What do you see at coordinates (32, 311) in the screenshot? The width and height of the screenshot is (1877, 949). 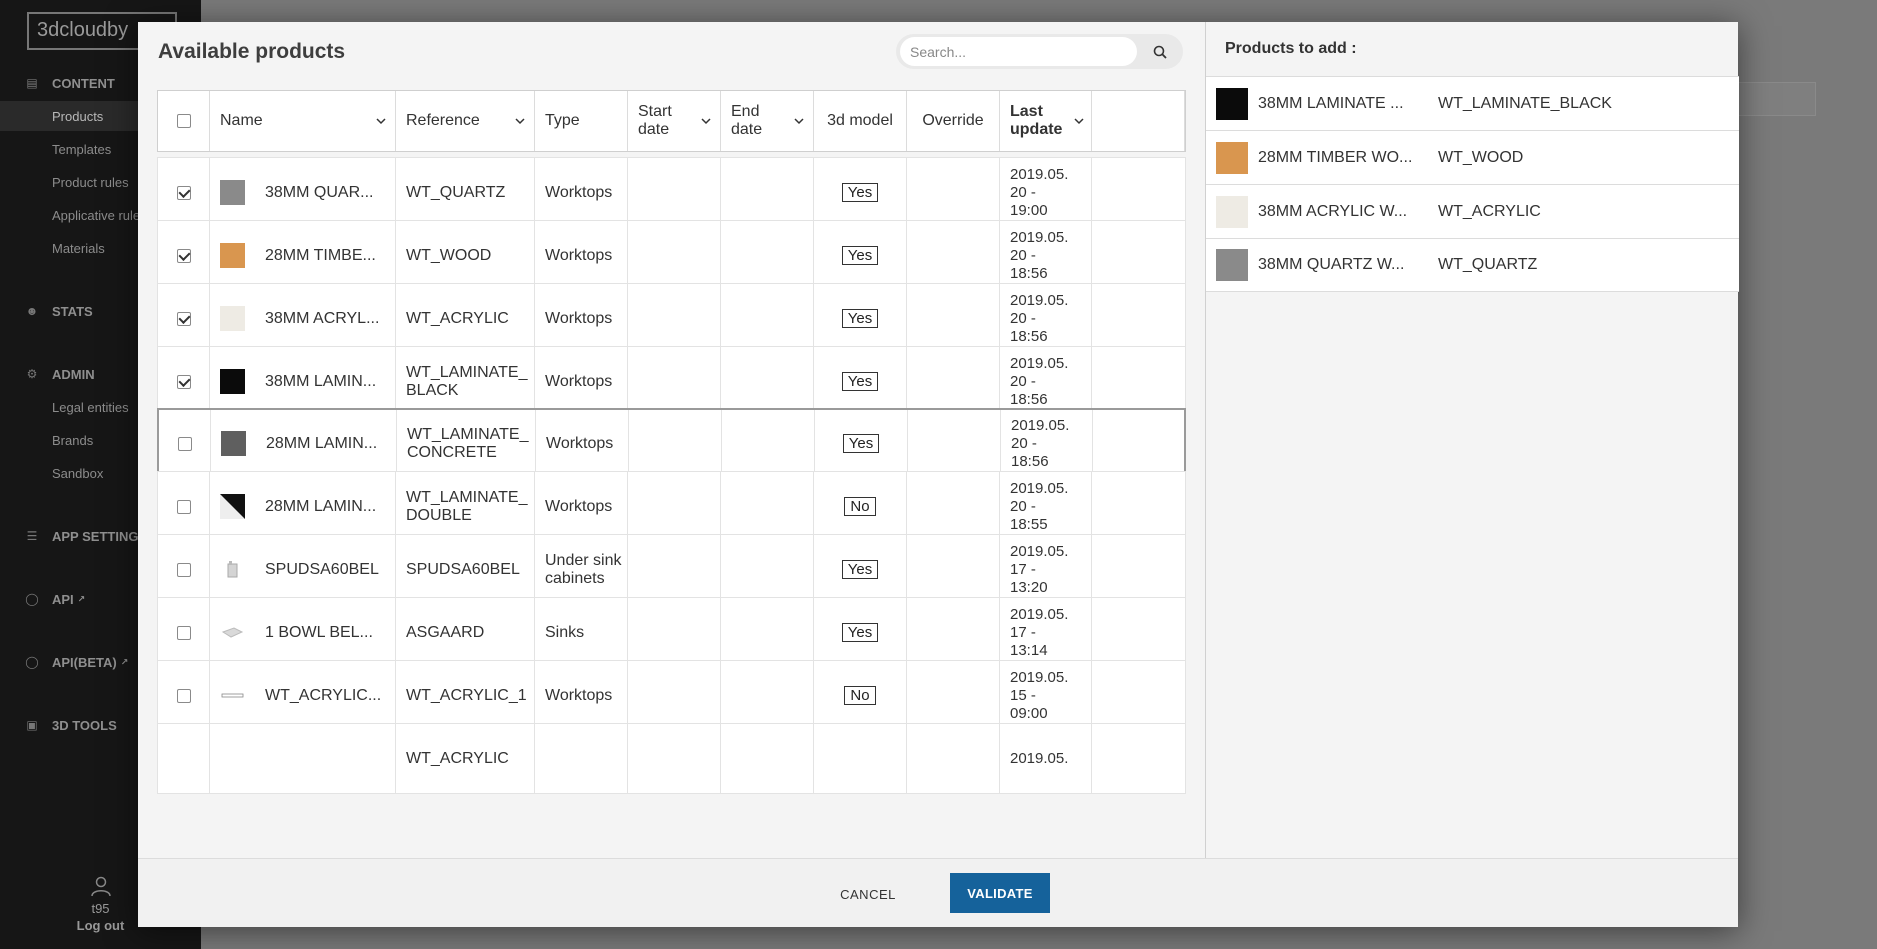 I see `user-stats-icon: ☻` at bounding box center [32, 311].